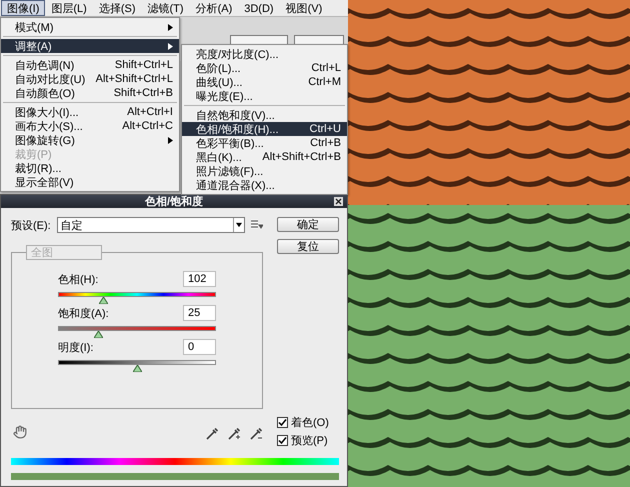 This screenshot has height=487, width=630. Describe the element at coordinates (238, 225) in the screenshot. I see `caret-icon` at that location.